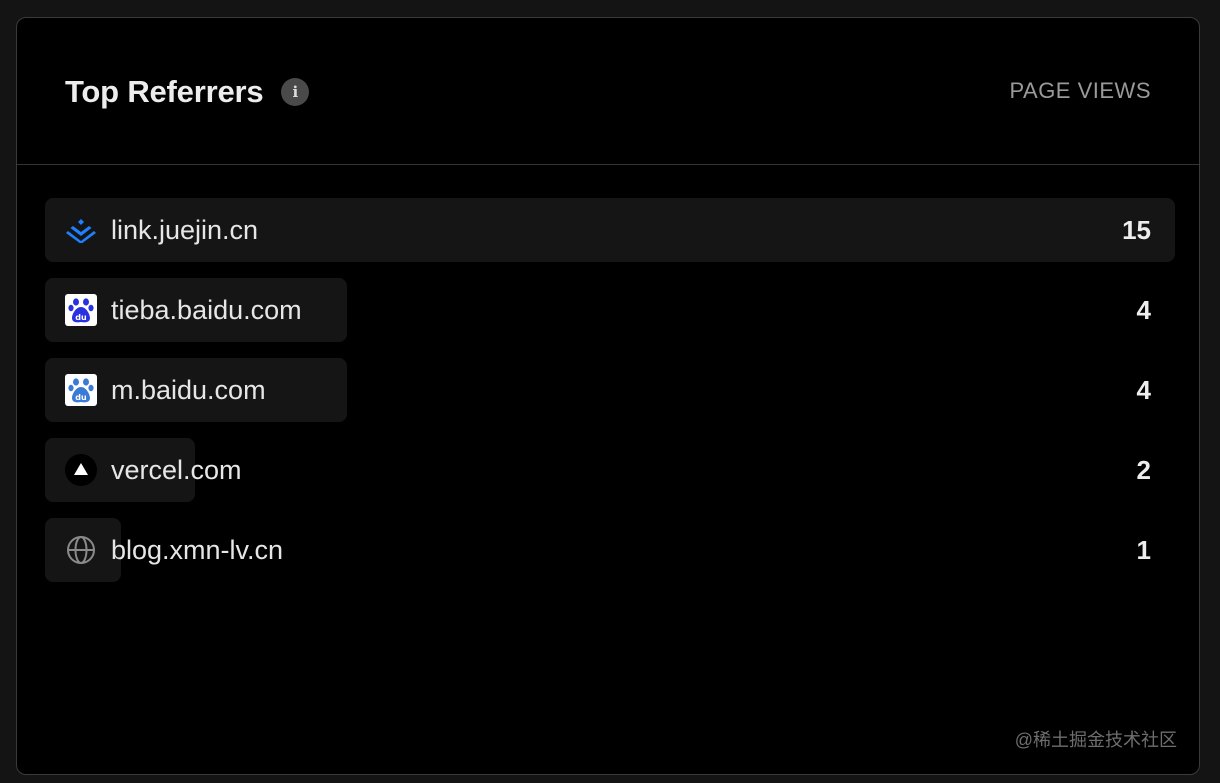  I want to click on referrer-row: du tieba.baidu.com 4, so click(610, 310).